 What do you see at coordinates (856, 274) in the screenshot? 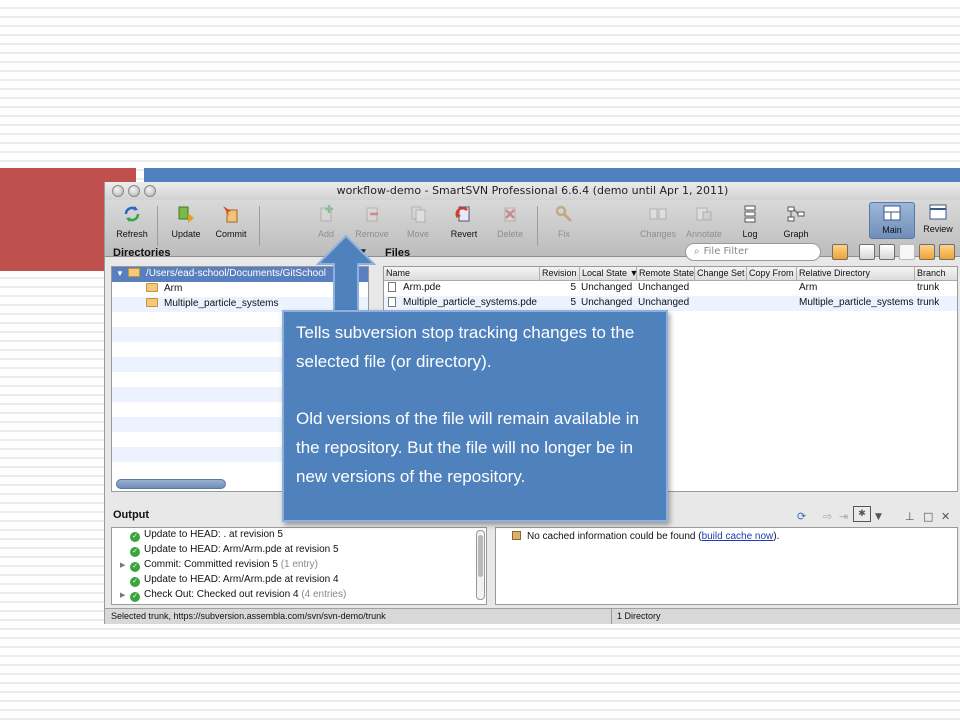
I see `col-relative-directory: Relative Directory` at bounding box center [856, 274].